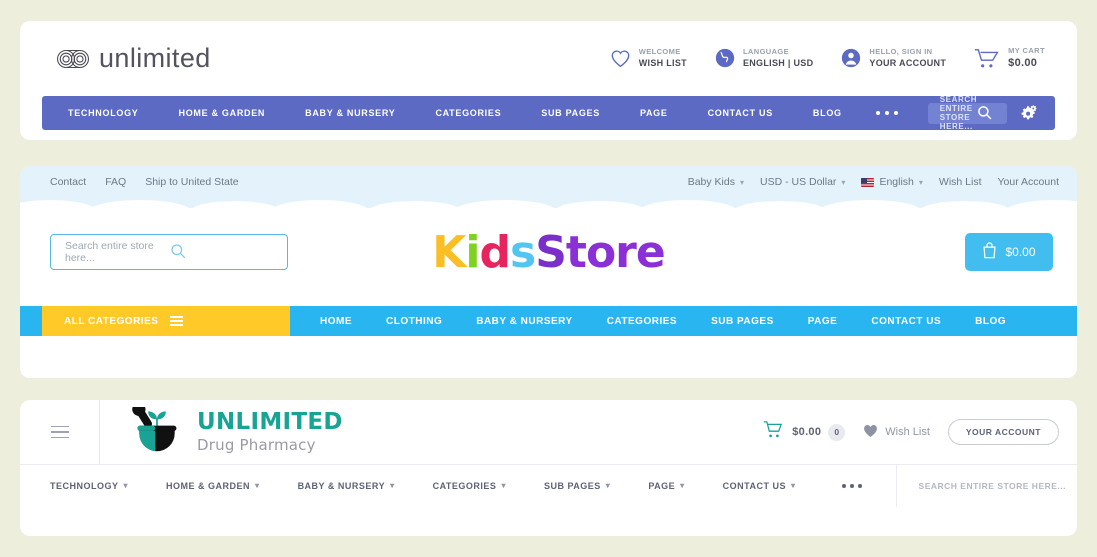 The height and width of the screenshot is (557, 1097). Describe the element at coordinates (1023, 63) in the screenshot. I see `cart-total: $0.00` at that location.